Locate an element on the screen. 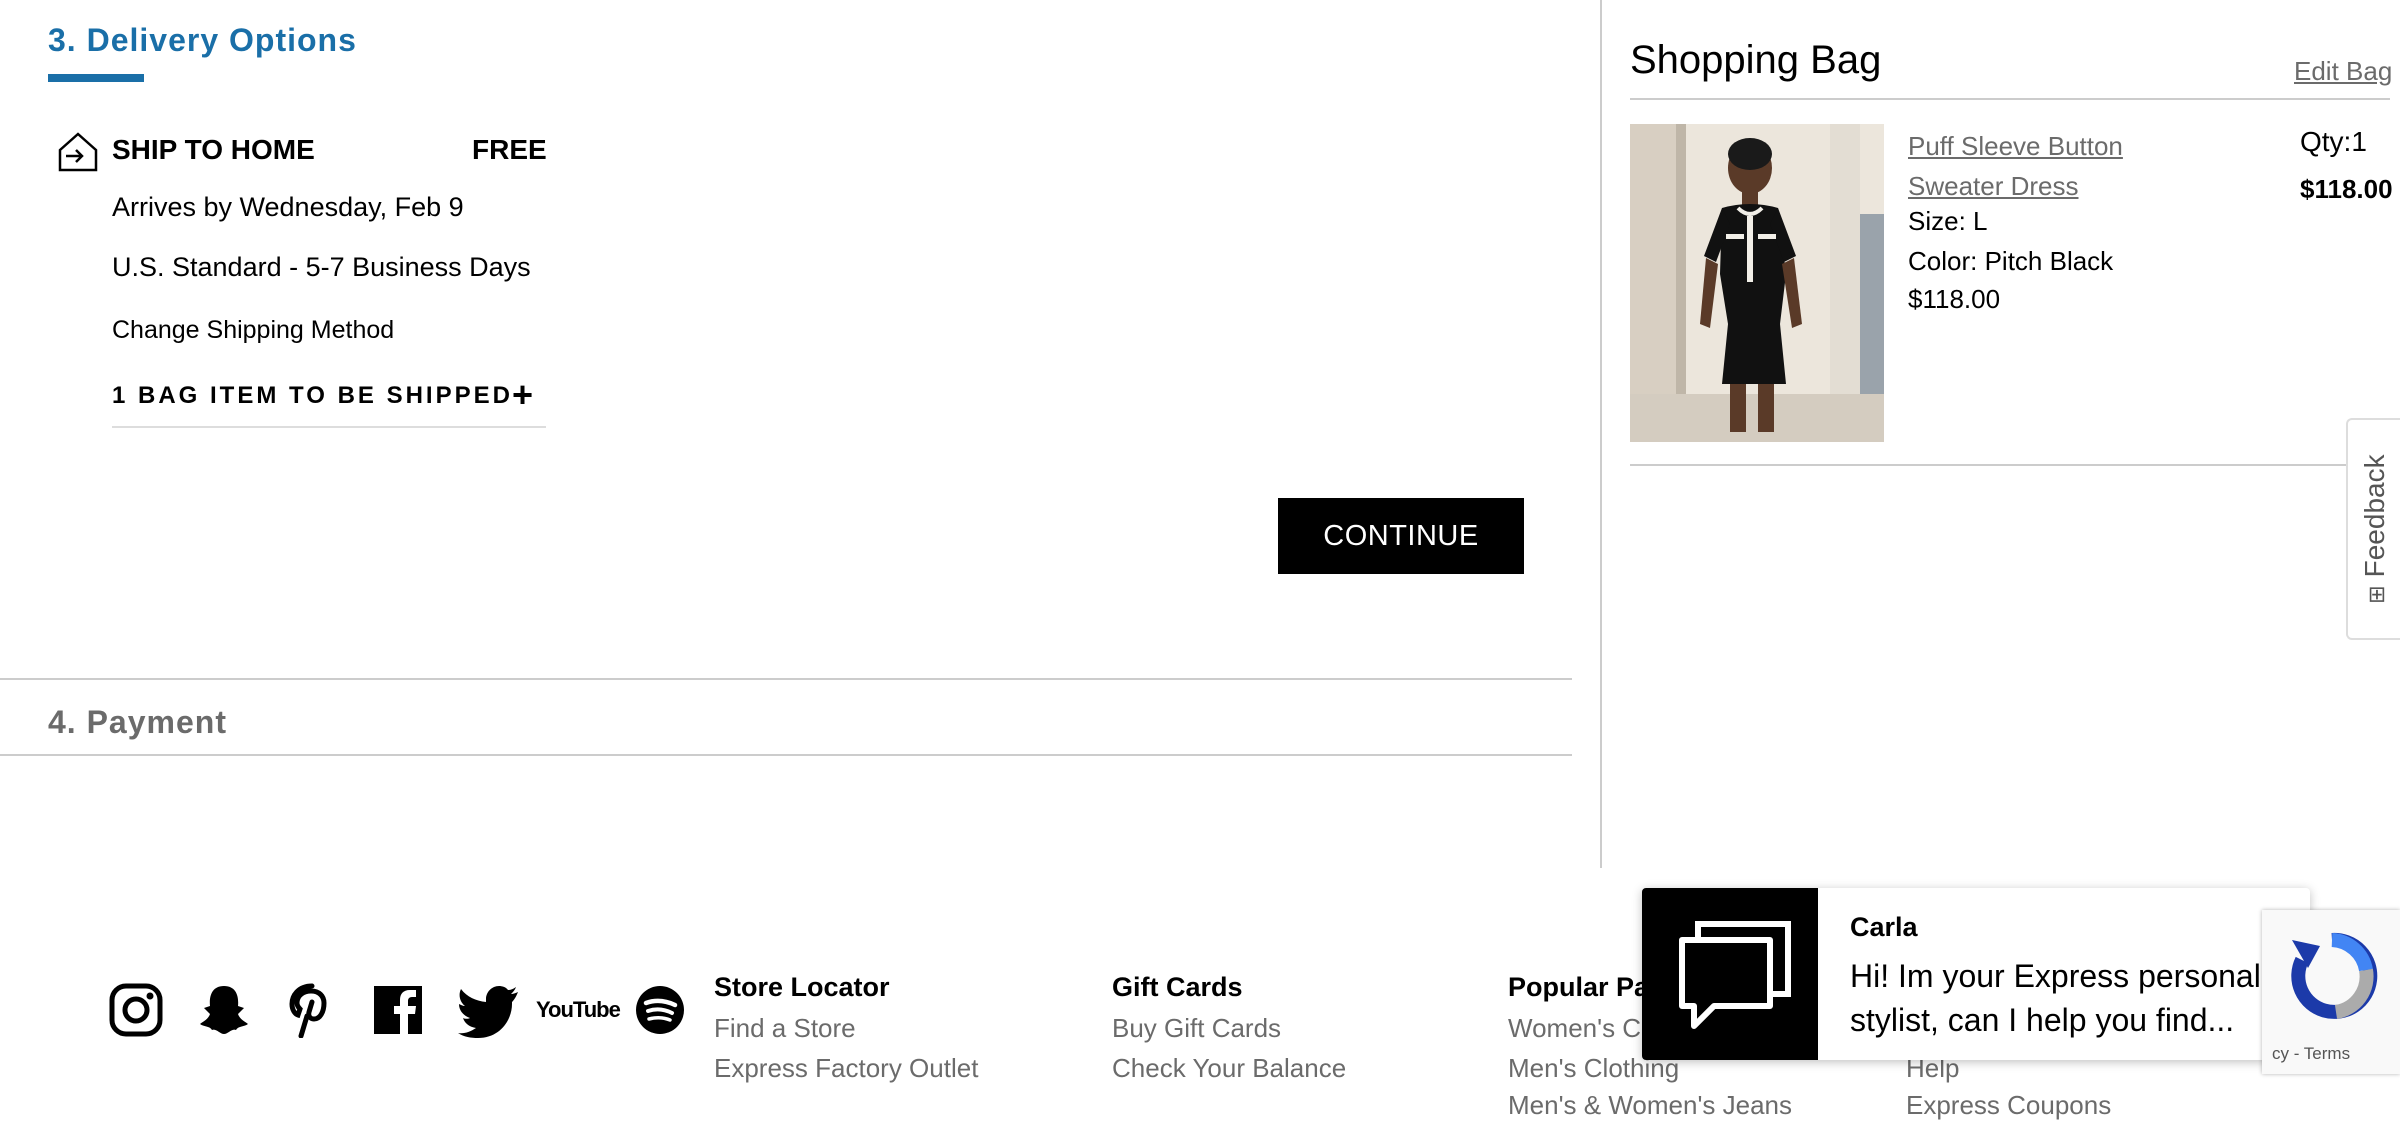  product-name-link: Puff Sleeve Button Sweater Dress is located at coordinates (2038, 166).